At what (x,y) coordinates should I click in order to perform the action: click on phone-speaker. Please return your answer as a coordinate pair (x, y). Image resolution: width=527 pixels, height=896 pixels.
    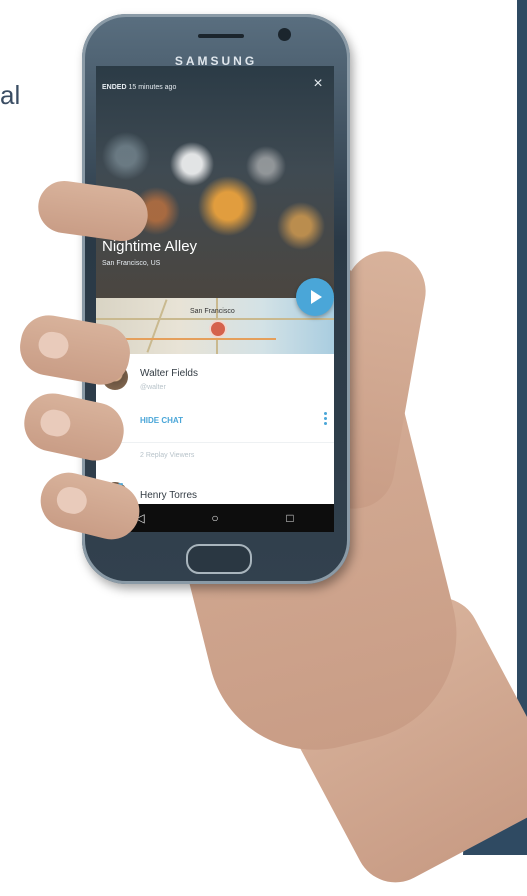
    Looking at the image, I should click on (221, 36).